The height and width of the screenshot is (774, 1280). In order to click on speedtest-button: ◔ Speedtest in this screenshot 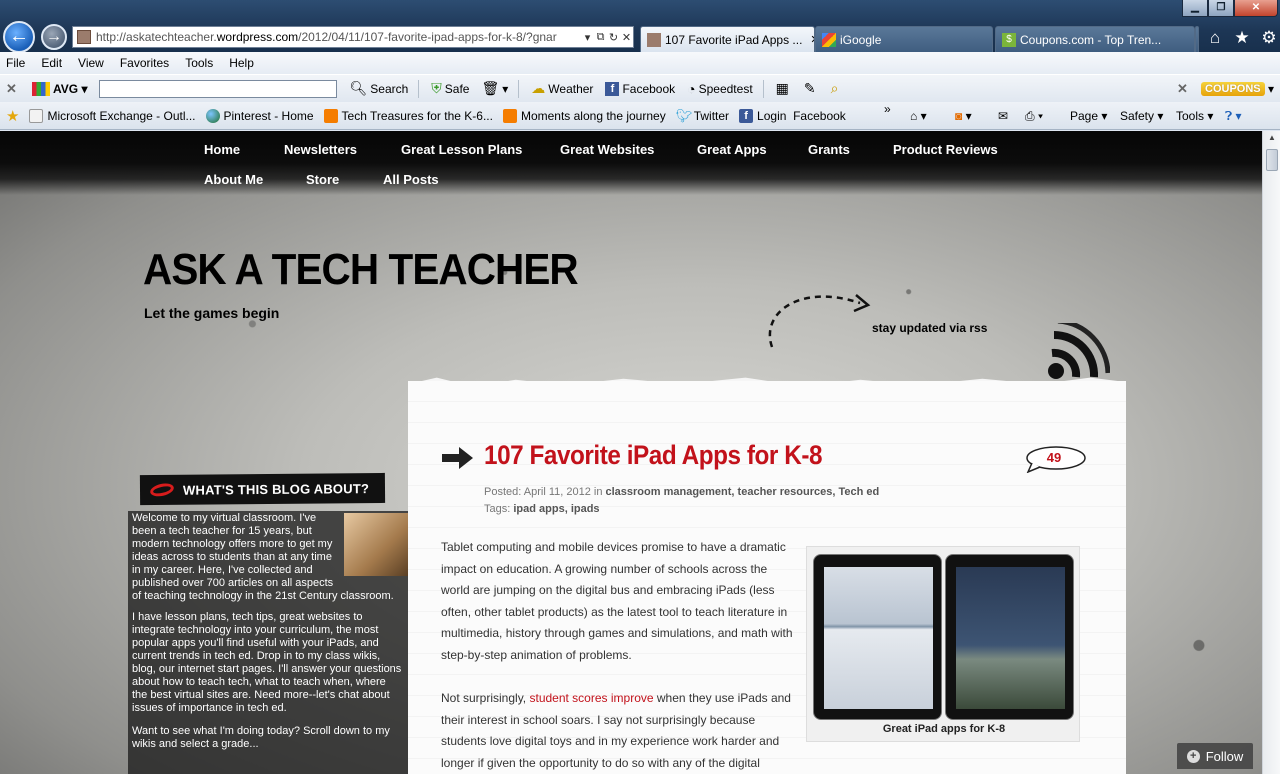, I will do `click(720, 89)`.